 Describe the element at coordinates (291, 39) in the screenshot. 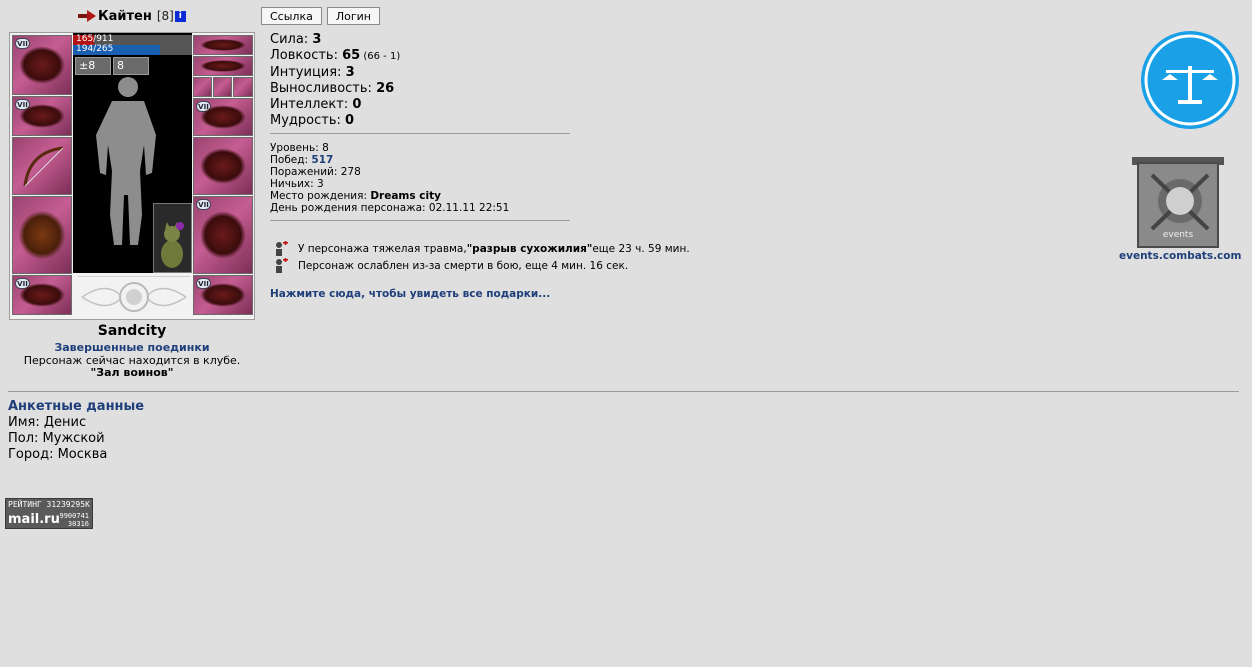

I see `stat-label: Сила:` at that location.